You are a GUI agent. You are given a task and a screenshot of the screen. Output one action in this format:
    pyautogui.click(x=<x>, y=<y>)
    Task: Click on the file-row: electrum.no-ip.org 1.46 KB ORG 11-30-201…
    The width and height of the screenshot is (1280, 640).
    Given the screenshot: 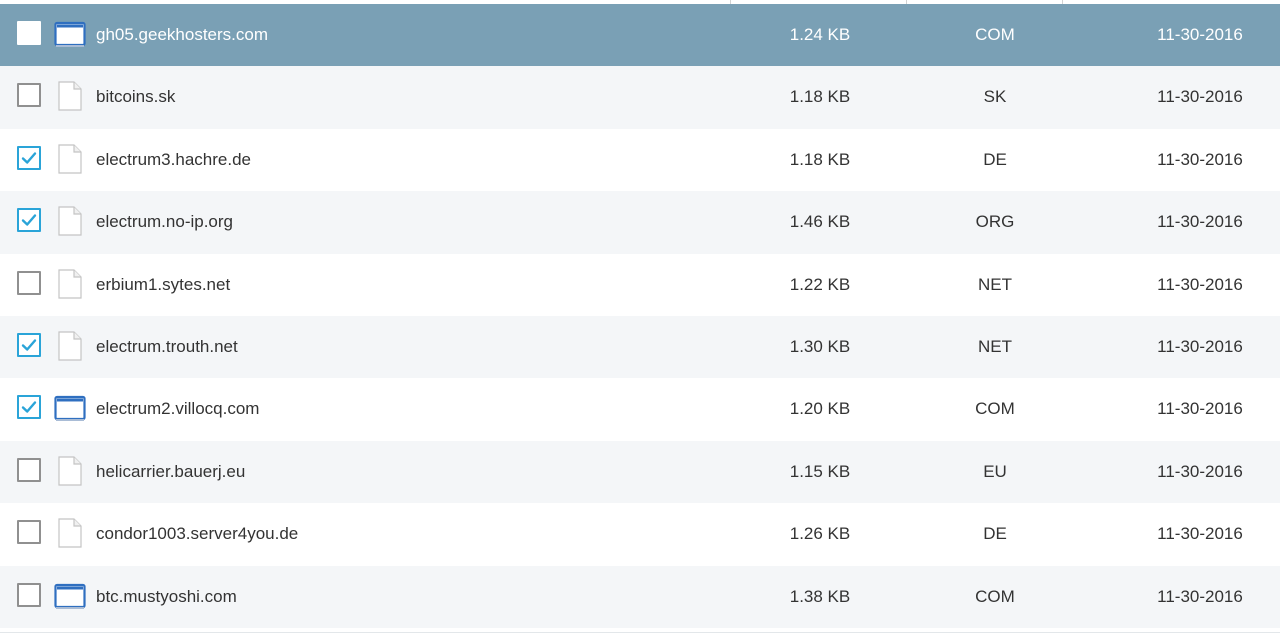 What is the action you would take?
    pyautogui.click(x=640, y=222)
    